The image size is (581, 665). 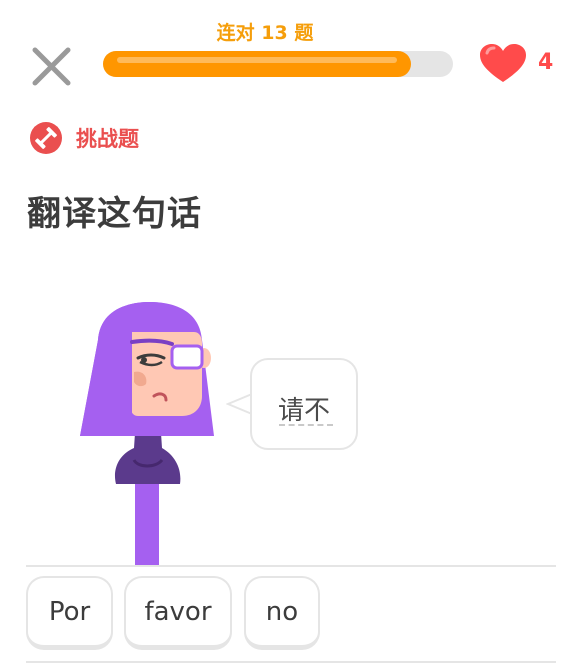 I want to click on progress-highlight, so click(x=257, y=60).